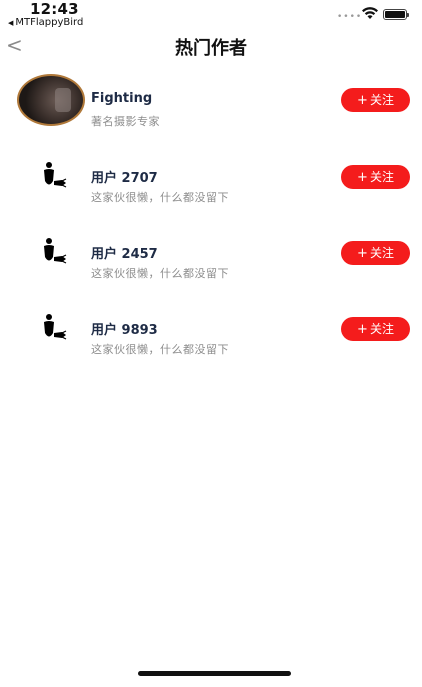 The height and width of the screenshot is (687, 422). I want to click on status-bar: 12:43 ◀ MTFlappyBird ••••, so click(211, 15).